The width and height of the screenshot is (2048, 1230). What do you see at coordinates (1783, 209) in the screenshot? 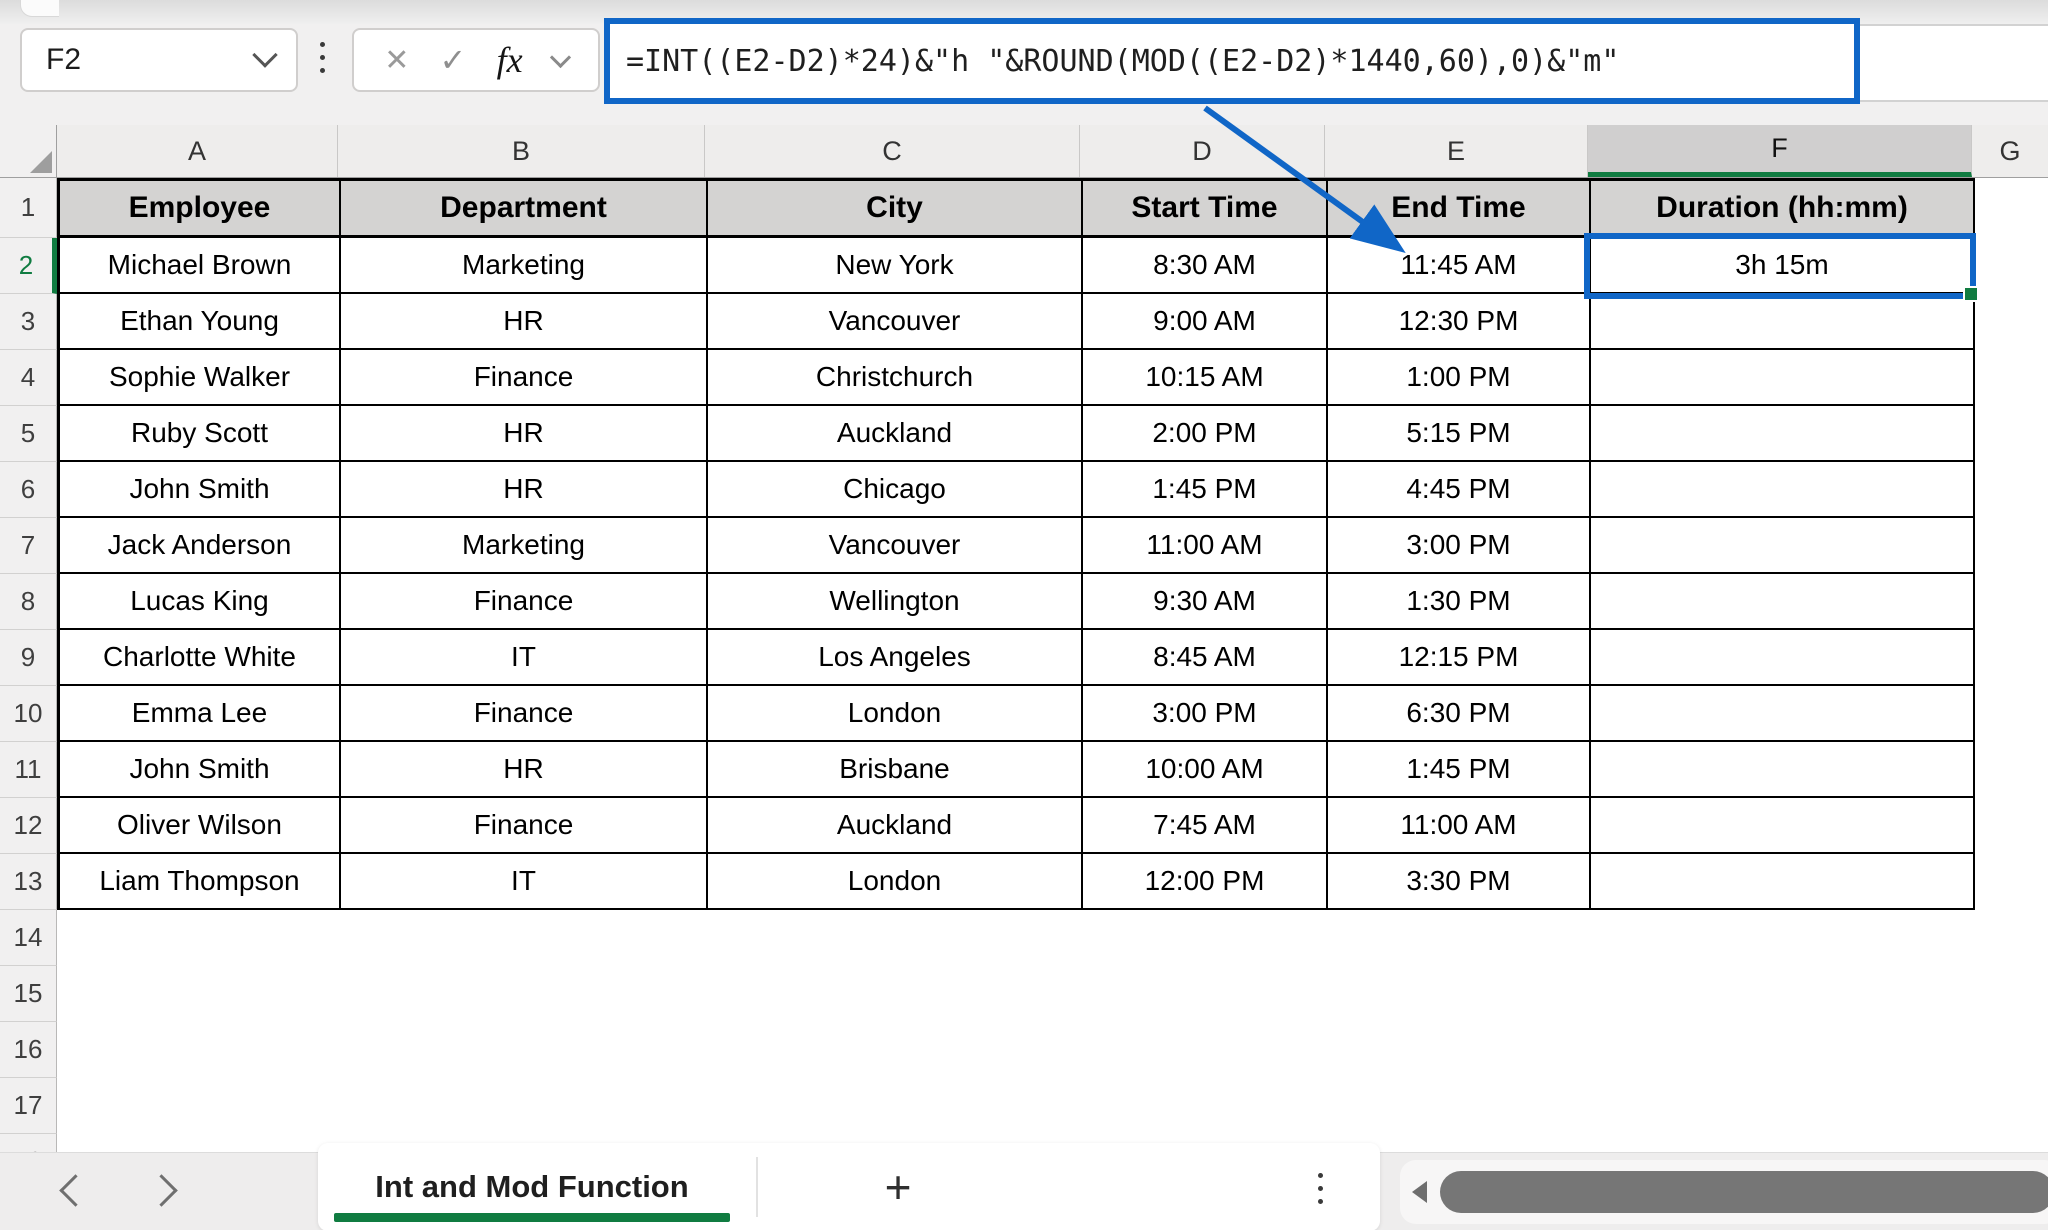
I see `header-duration: Duration (hh:mm)` at bounding box center [1783, 209].